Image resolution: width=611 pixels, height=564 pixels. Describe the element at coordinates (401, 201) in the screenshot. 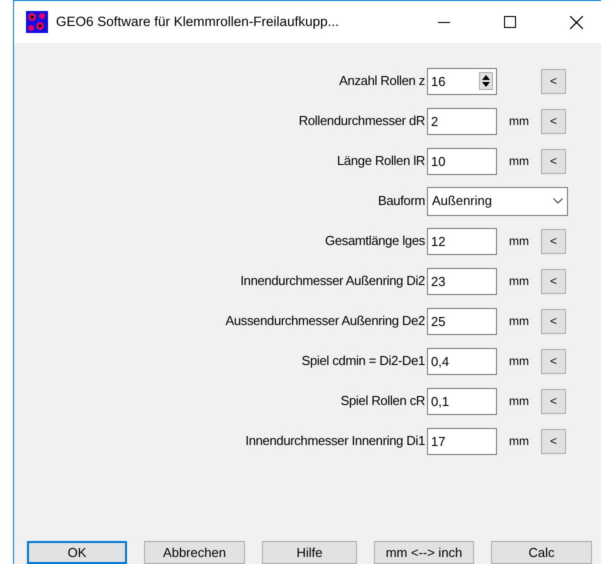

I see `field-label: Bauform` at that location.